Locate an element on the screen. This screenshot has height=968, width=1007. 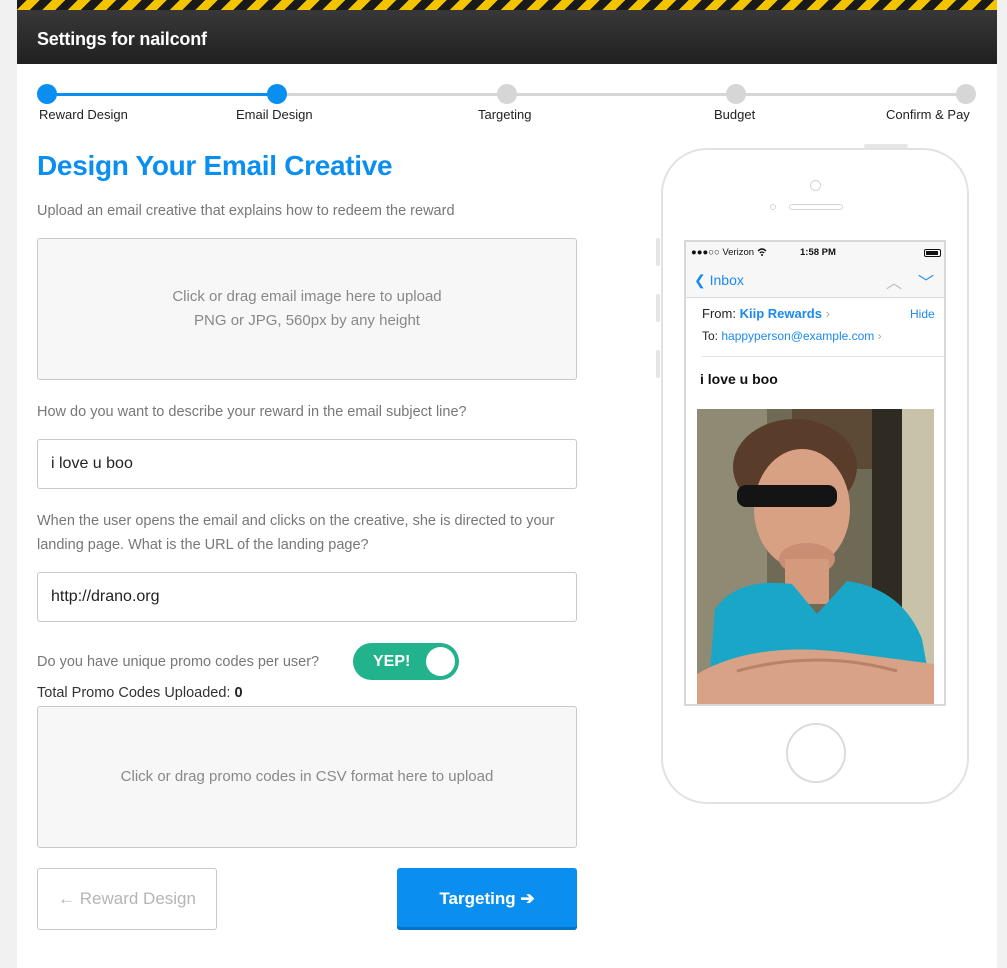
mail-navbar: ❮ Inbox ︿ ﹀ is located at coordinates (815, 281).